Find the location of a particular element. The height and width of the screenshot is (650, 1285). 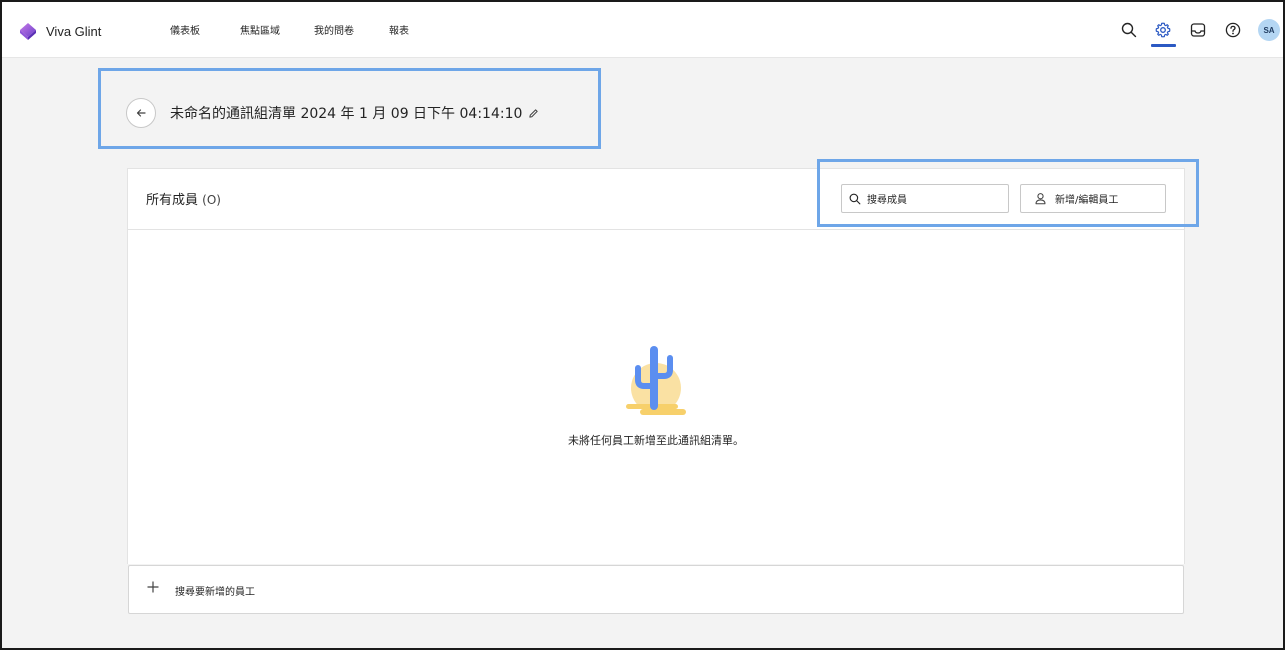

add-employee-search-bar: 搜尋要新增的員工 is located at coordinates (656, 589).